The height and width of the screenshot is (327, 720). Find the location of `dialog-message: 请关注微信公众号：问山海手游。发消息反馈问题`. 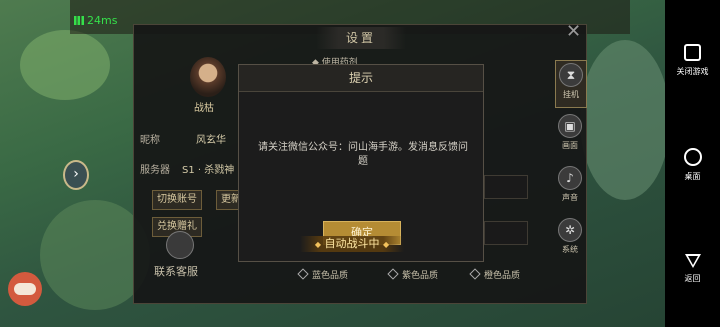

dialog-message: 请关注微信公众号：问山海手游。发消息反馈问题 is located at coordinates (363, 154).